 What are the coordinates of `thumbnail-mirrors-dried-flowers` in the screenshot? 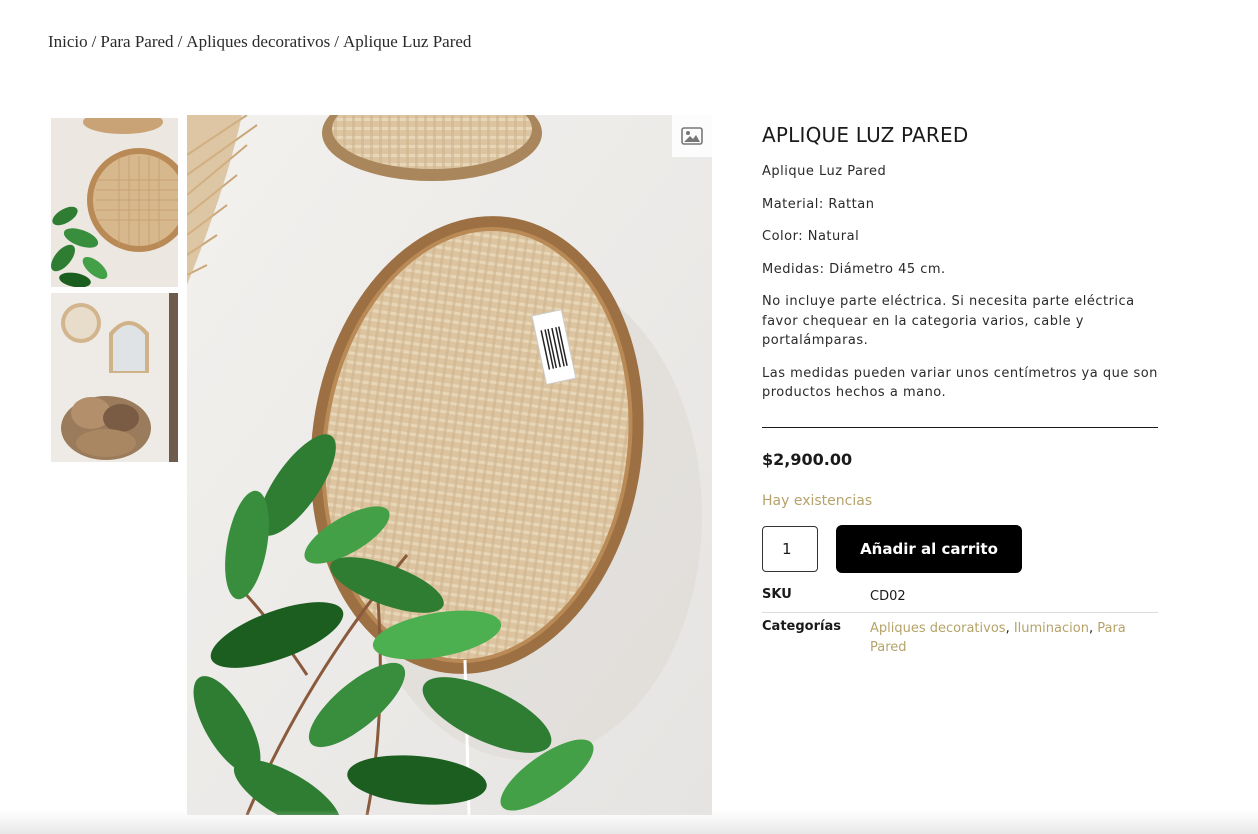 It's located at (114, 377).